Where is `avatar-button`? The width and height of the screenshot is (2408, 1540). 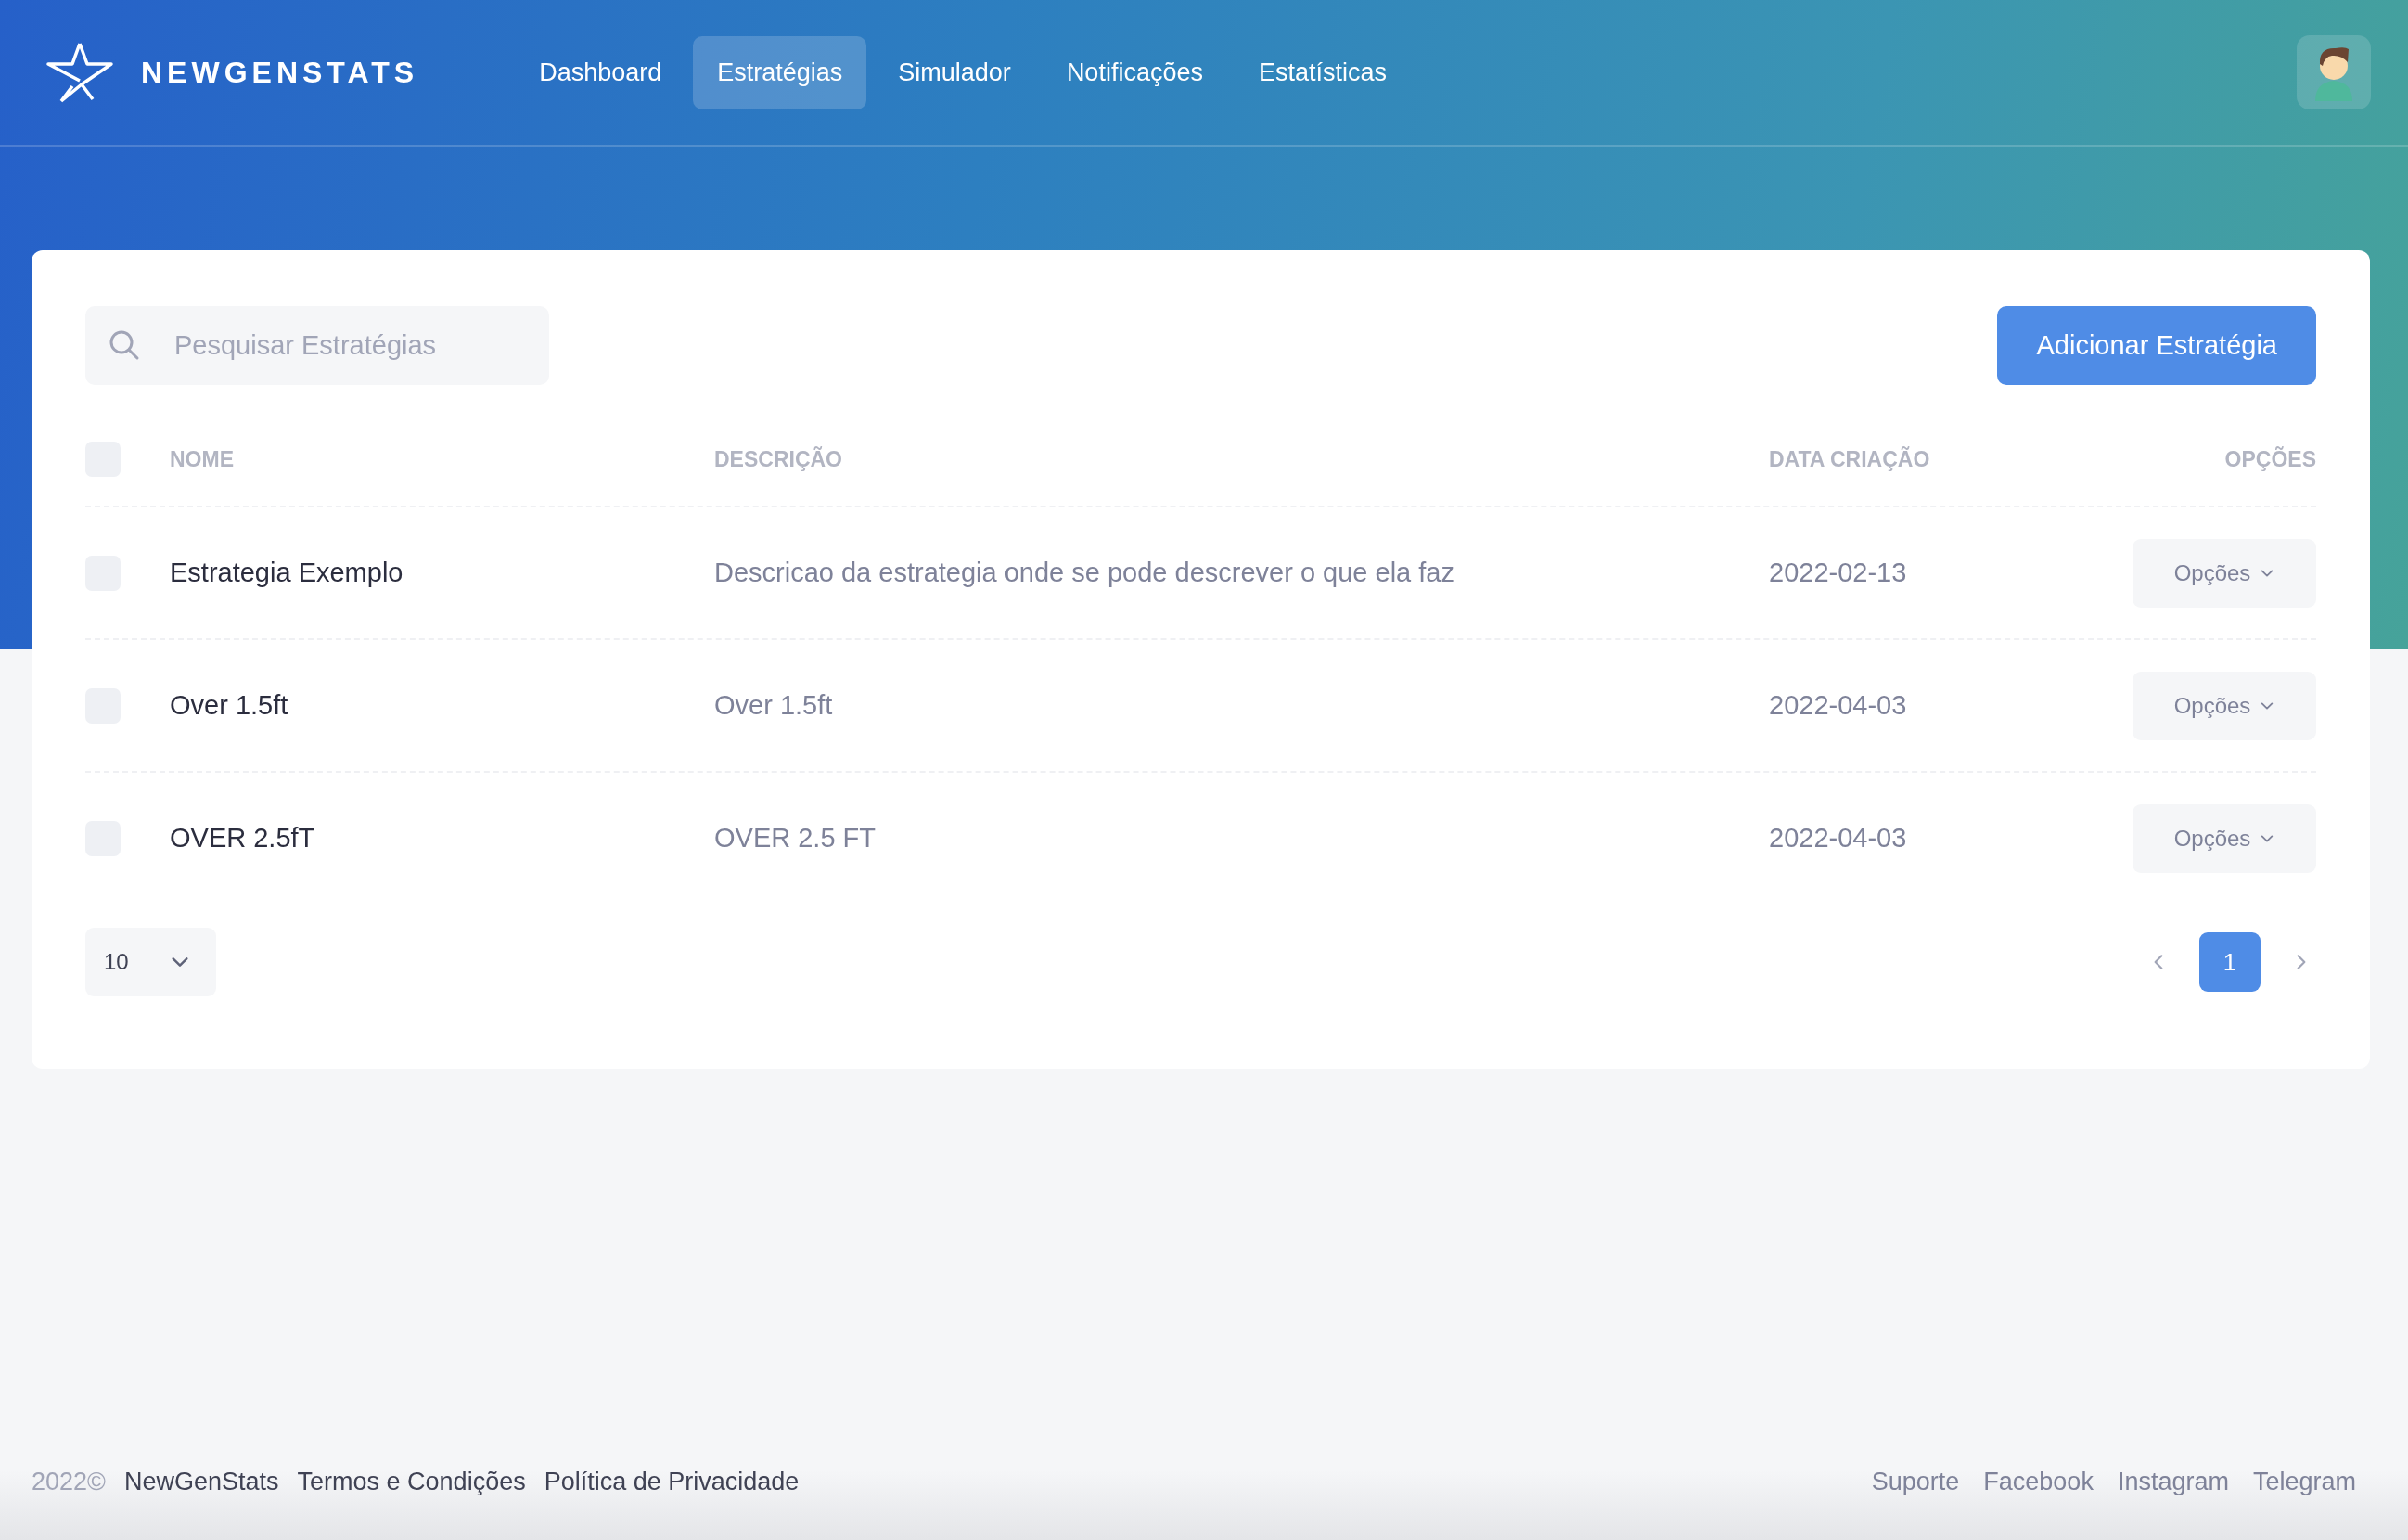 avatar-button is located at coordinates (2334, 72).